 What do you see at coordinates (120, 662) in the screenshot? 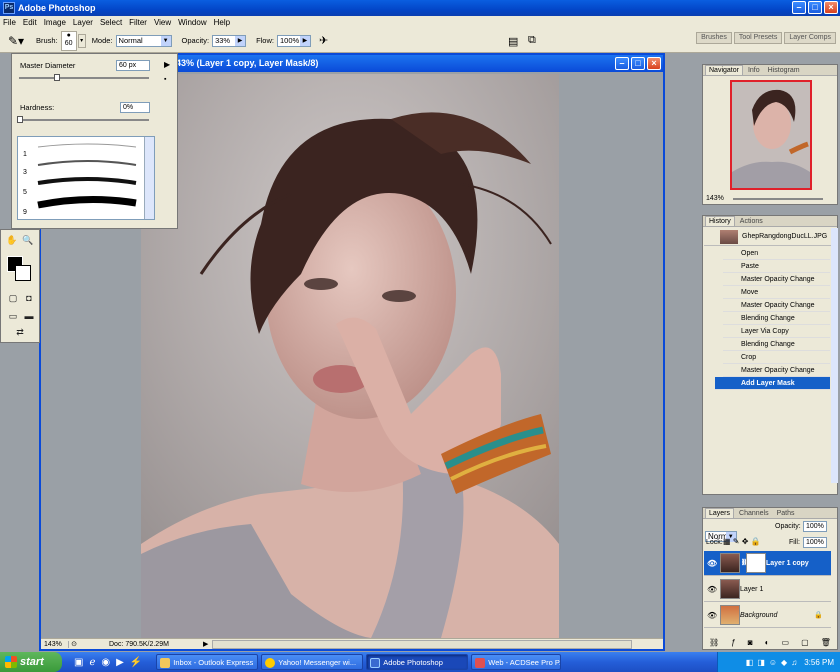
I see `media-player-icon: ▶` at bounding box center [120, 662].